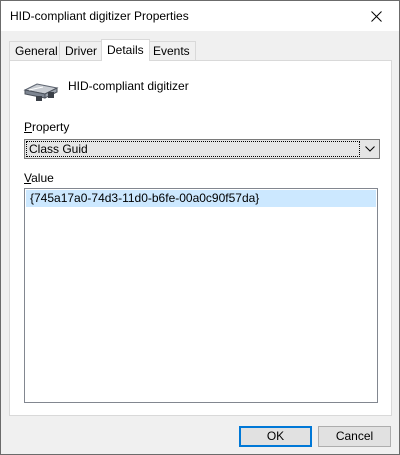 The width and height of the screenshot is (400, 455). Describe the element at coordinates (81, 50) in the screenshot. I see `tab-driver: Driver` at that location.